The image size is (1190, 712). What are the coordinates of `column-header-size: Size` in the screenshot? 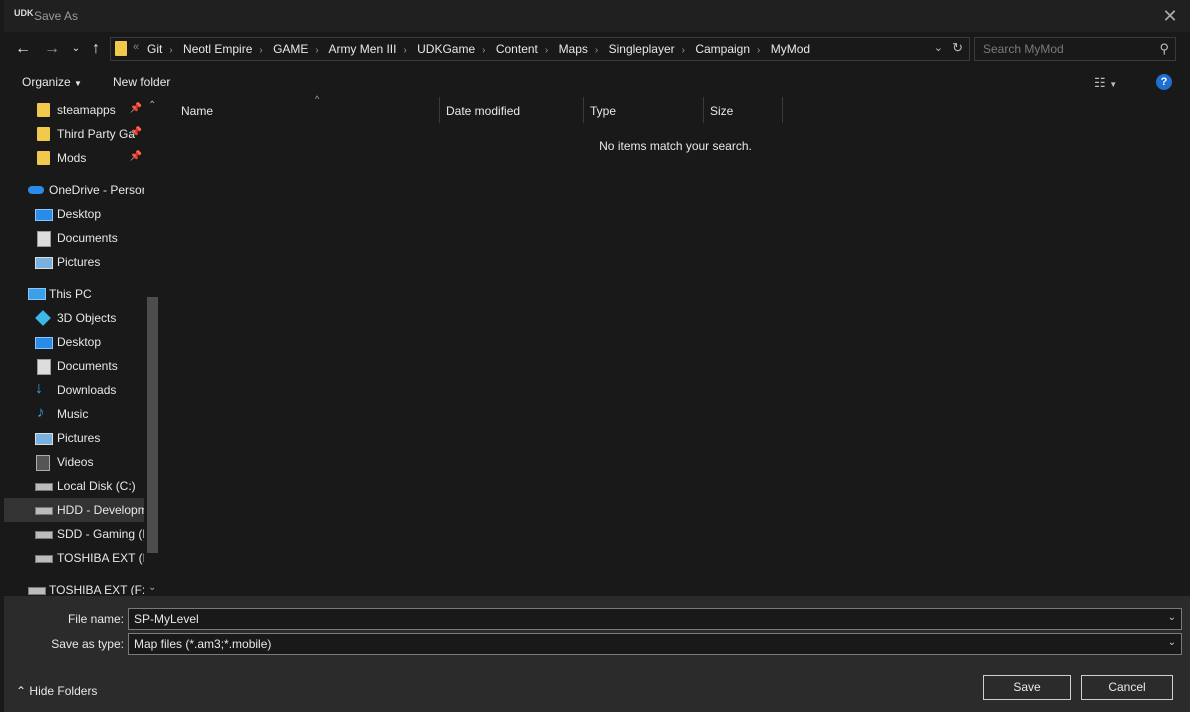 It's located at (743, 110).